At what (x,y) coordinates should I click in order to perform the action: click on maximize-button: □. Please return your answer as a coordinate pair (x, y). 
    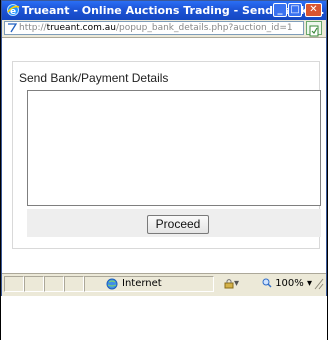
    Looking at the image, I should click on (295, 10).